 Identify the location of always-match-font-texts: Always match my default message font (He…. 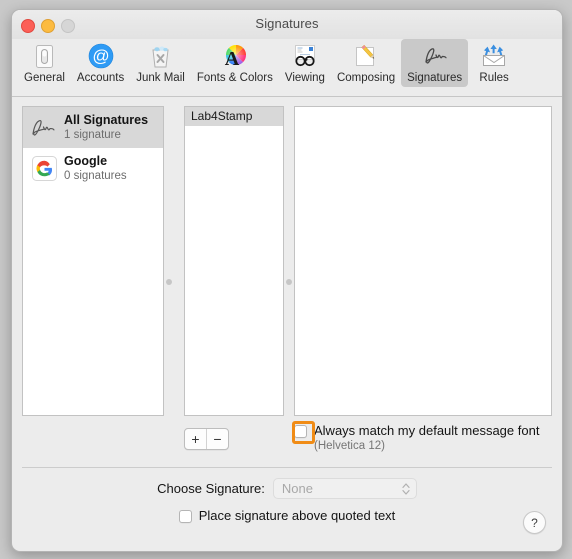
(426, 437).